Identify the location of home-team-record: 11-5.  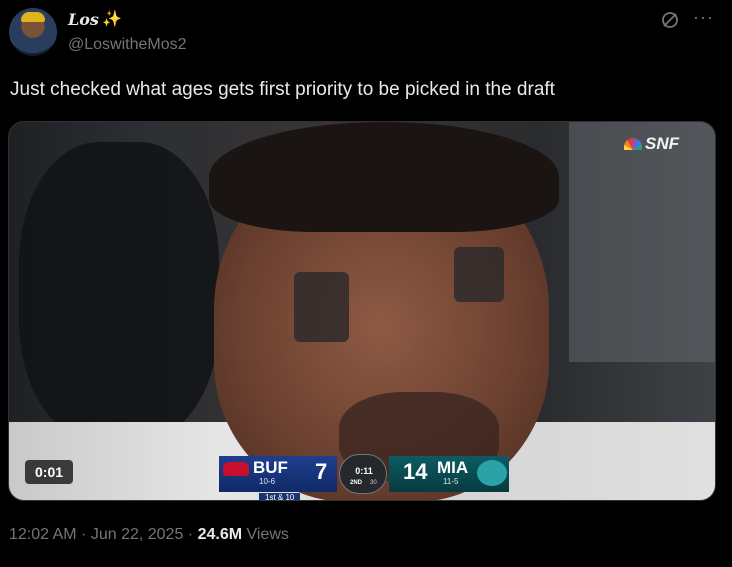
(451, 481).